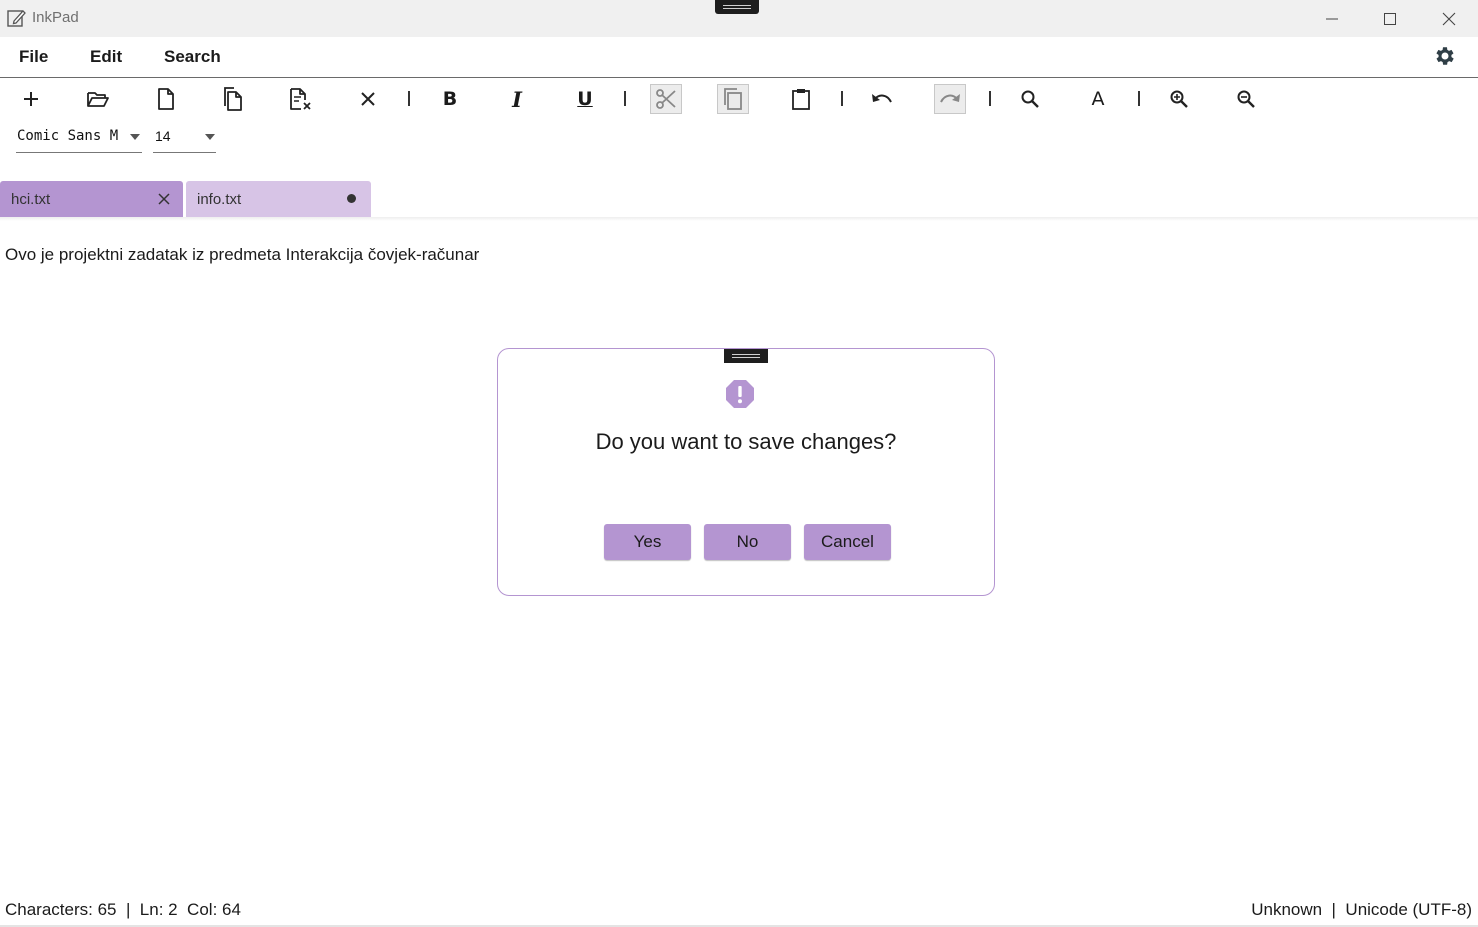 The height and width of the screenshot is (927, 1478). I want to click on font-size-value: 14, so click(163, 136).